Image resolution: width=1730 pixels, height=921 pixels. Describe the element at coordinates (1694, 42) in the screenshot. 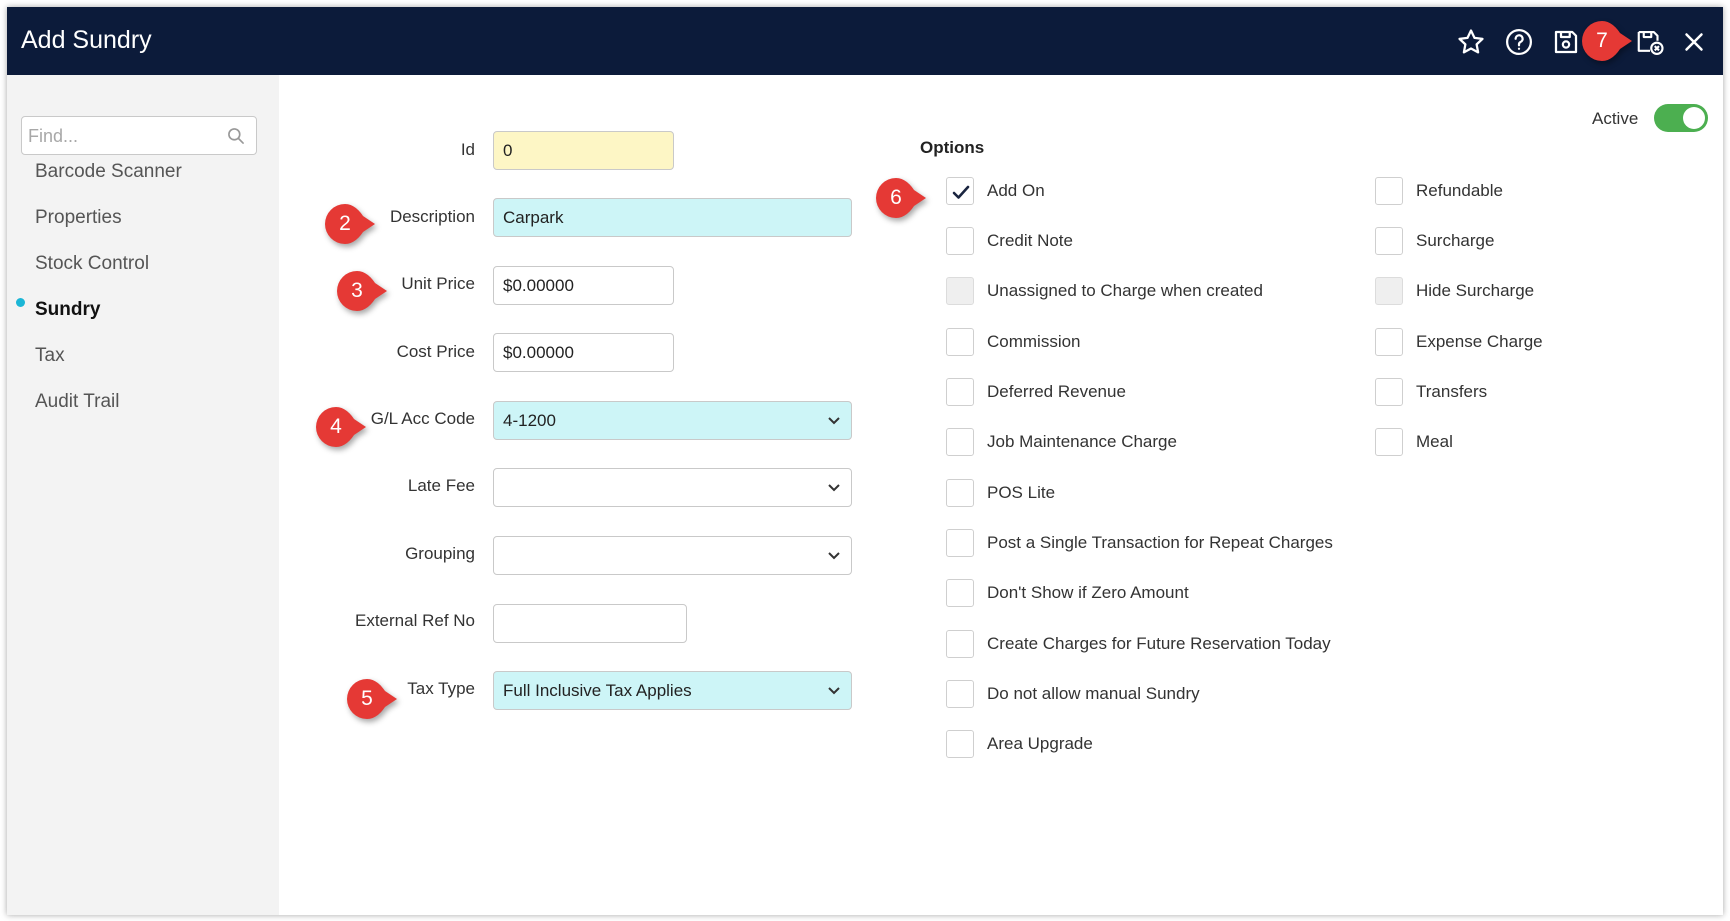

I see `close-icon` at that location.